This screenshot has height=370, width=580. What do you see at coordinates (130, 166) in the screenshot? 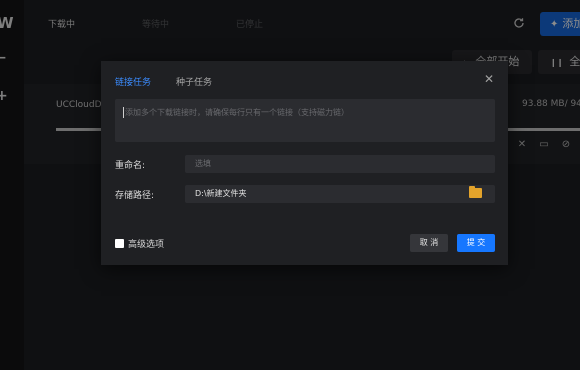
I see `rename-label: 重命名:` at bounding box center [130, 166].